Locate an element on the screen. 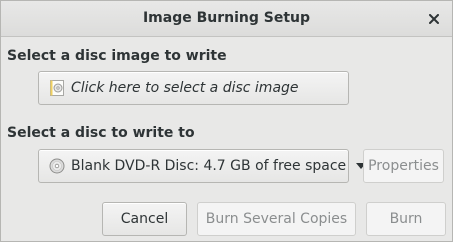 The image size is (453, 242). optical-disc-icon is located at coordinates (57, 166).